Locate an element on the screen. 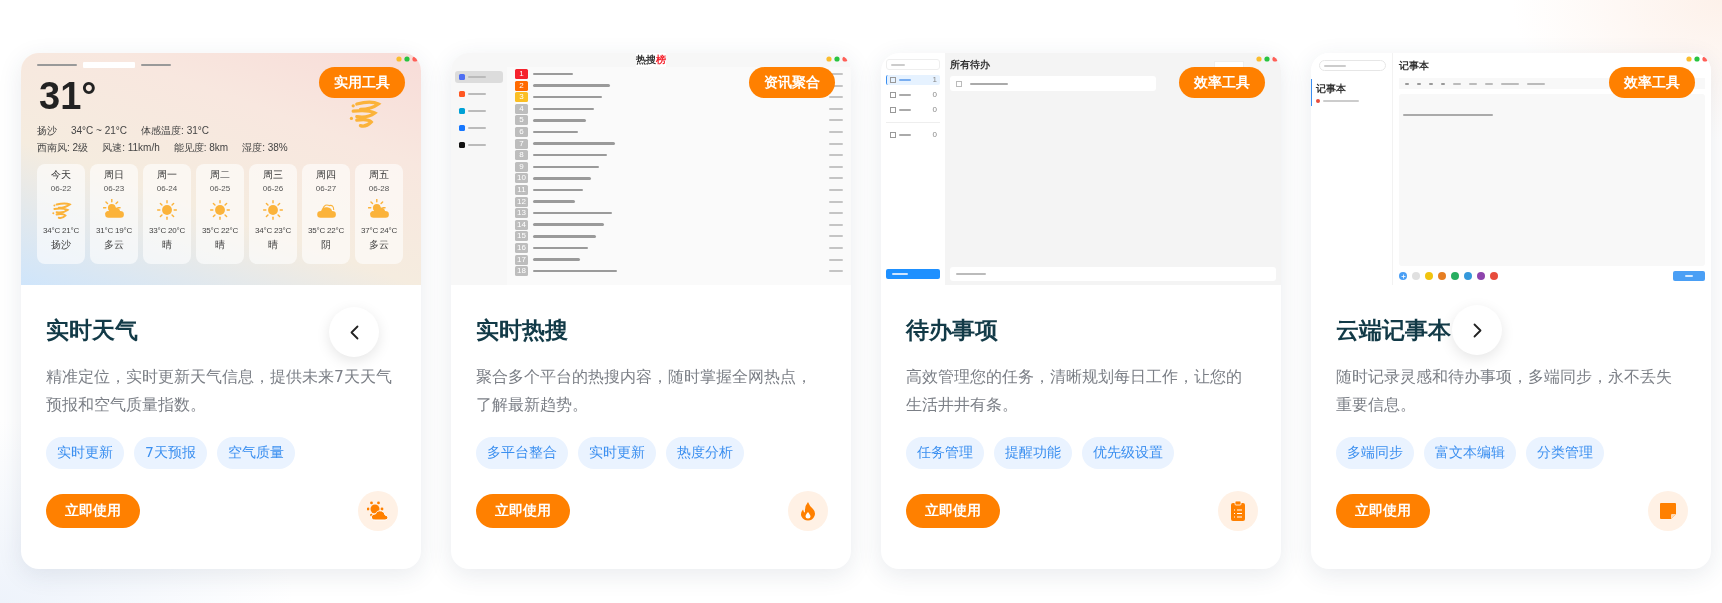 Image resolution: width=1722 pixels, height=603 pixels. forecast-temps: 34°C 21°C is located at coordinates (61, 231).